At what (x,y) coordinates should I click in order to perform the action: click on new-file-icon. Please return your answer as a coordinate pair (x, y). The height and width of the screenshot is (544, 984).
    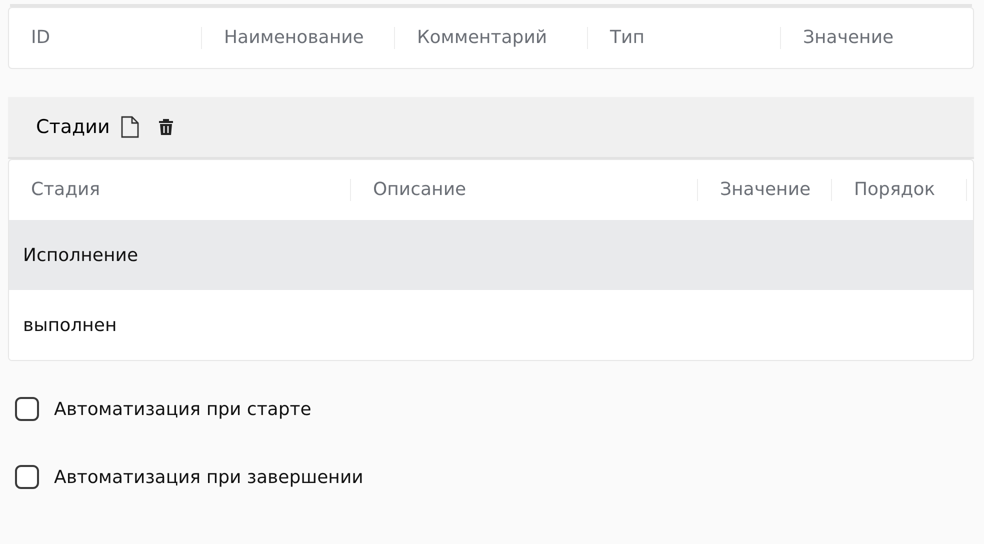
    Looking at the image, I should click on (130, 127).